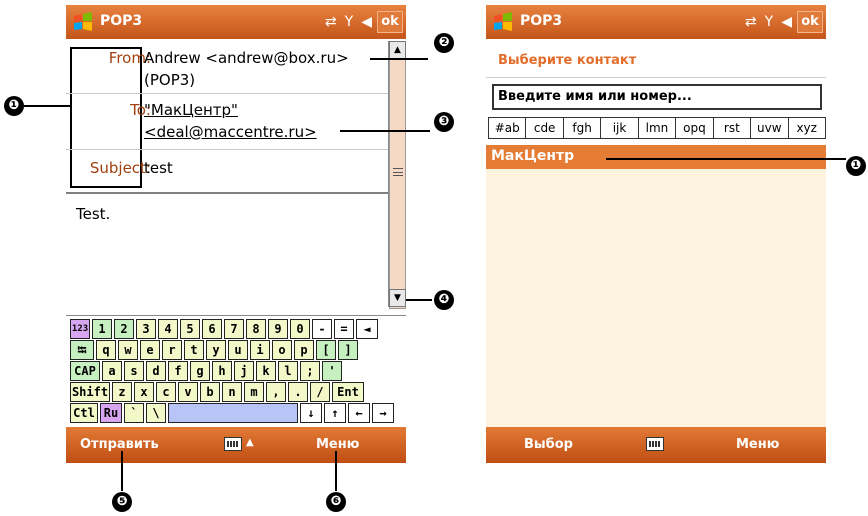 Image resolution: width=868 pixels, height=516 pixels. What do you see at coordinates (188, 392) in the screenshot?
I see `keyboard-key: v` at bounding box center [188, 392].